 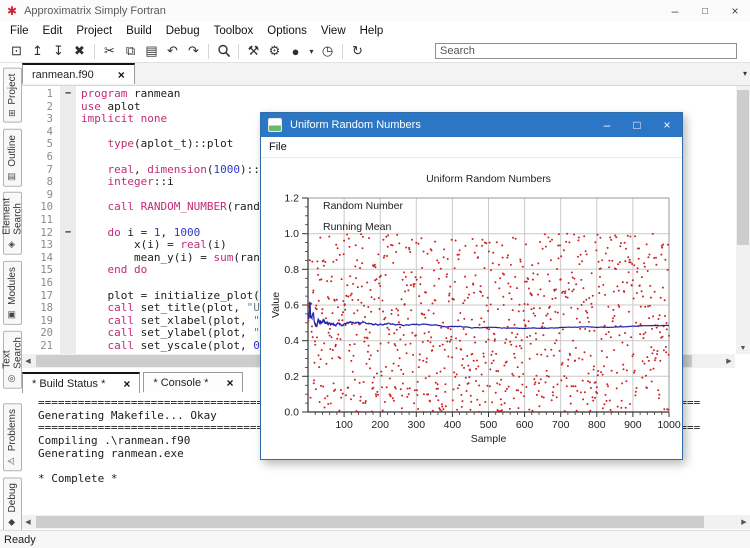 I want to click on cut-icon: ✂, so click(x=109, y=51).